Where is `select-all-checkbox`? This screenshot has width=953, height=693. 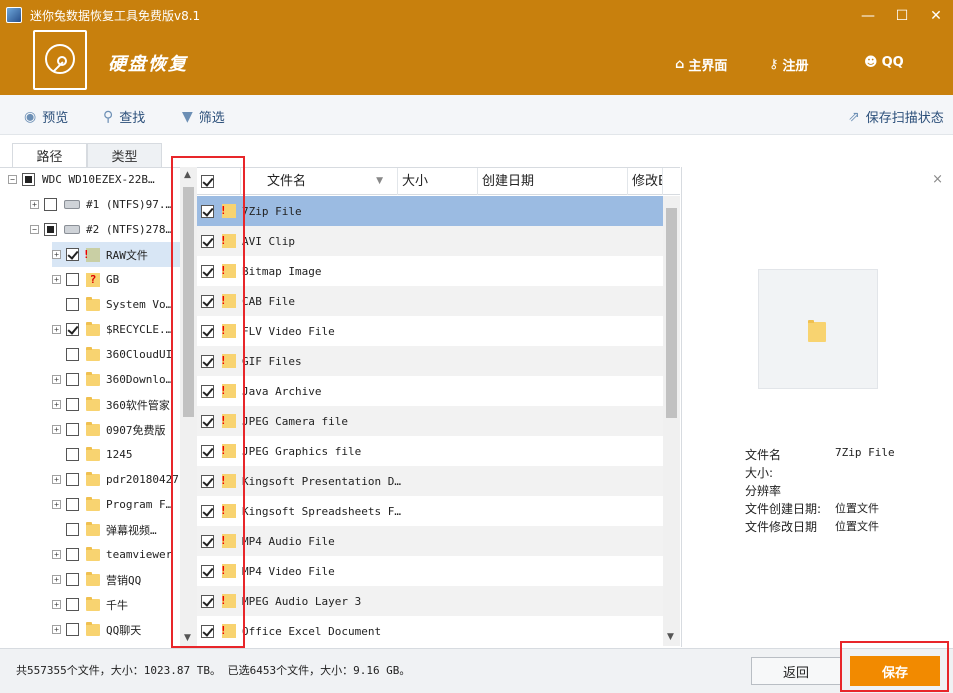
select-all-checkbox is located at coordinates (207, 181).